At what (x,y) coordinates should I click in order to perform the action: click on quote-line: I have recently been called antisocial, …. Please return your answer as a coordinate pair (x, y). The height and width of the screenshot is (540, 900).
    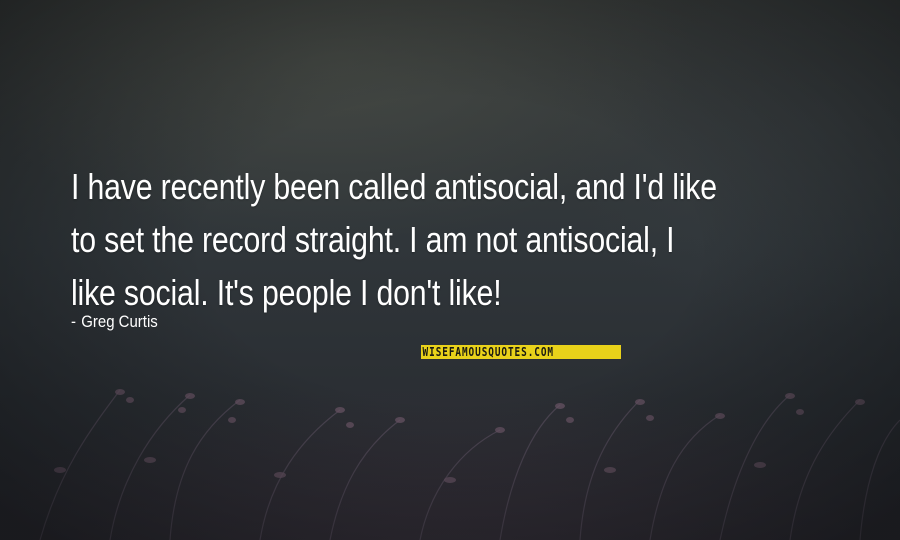
    Looking at the image, I should click on (394, 186).